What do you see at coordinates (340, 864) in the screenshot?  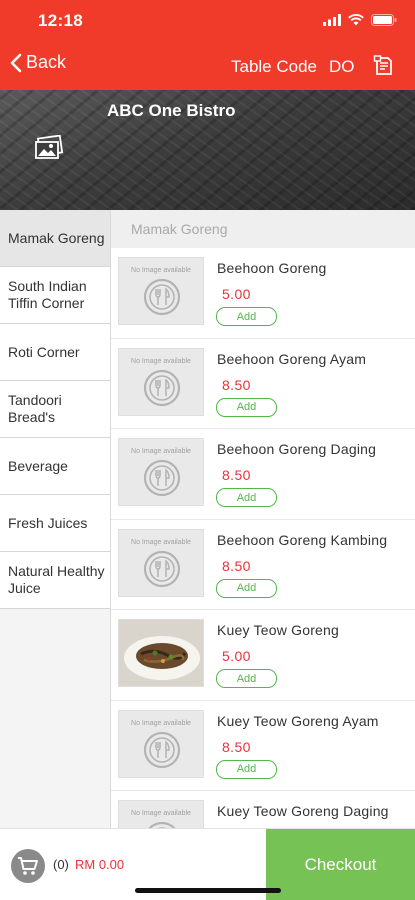 I see `checkout-button: Checkout` at bounding box center [340, 864].